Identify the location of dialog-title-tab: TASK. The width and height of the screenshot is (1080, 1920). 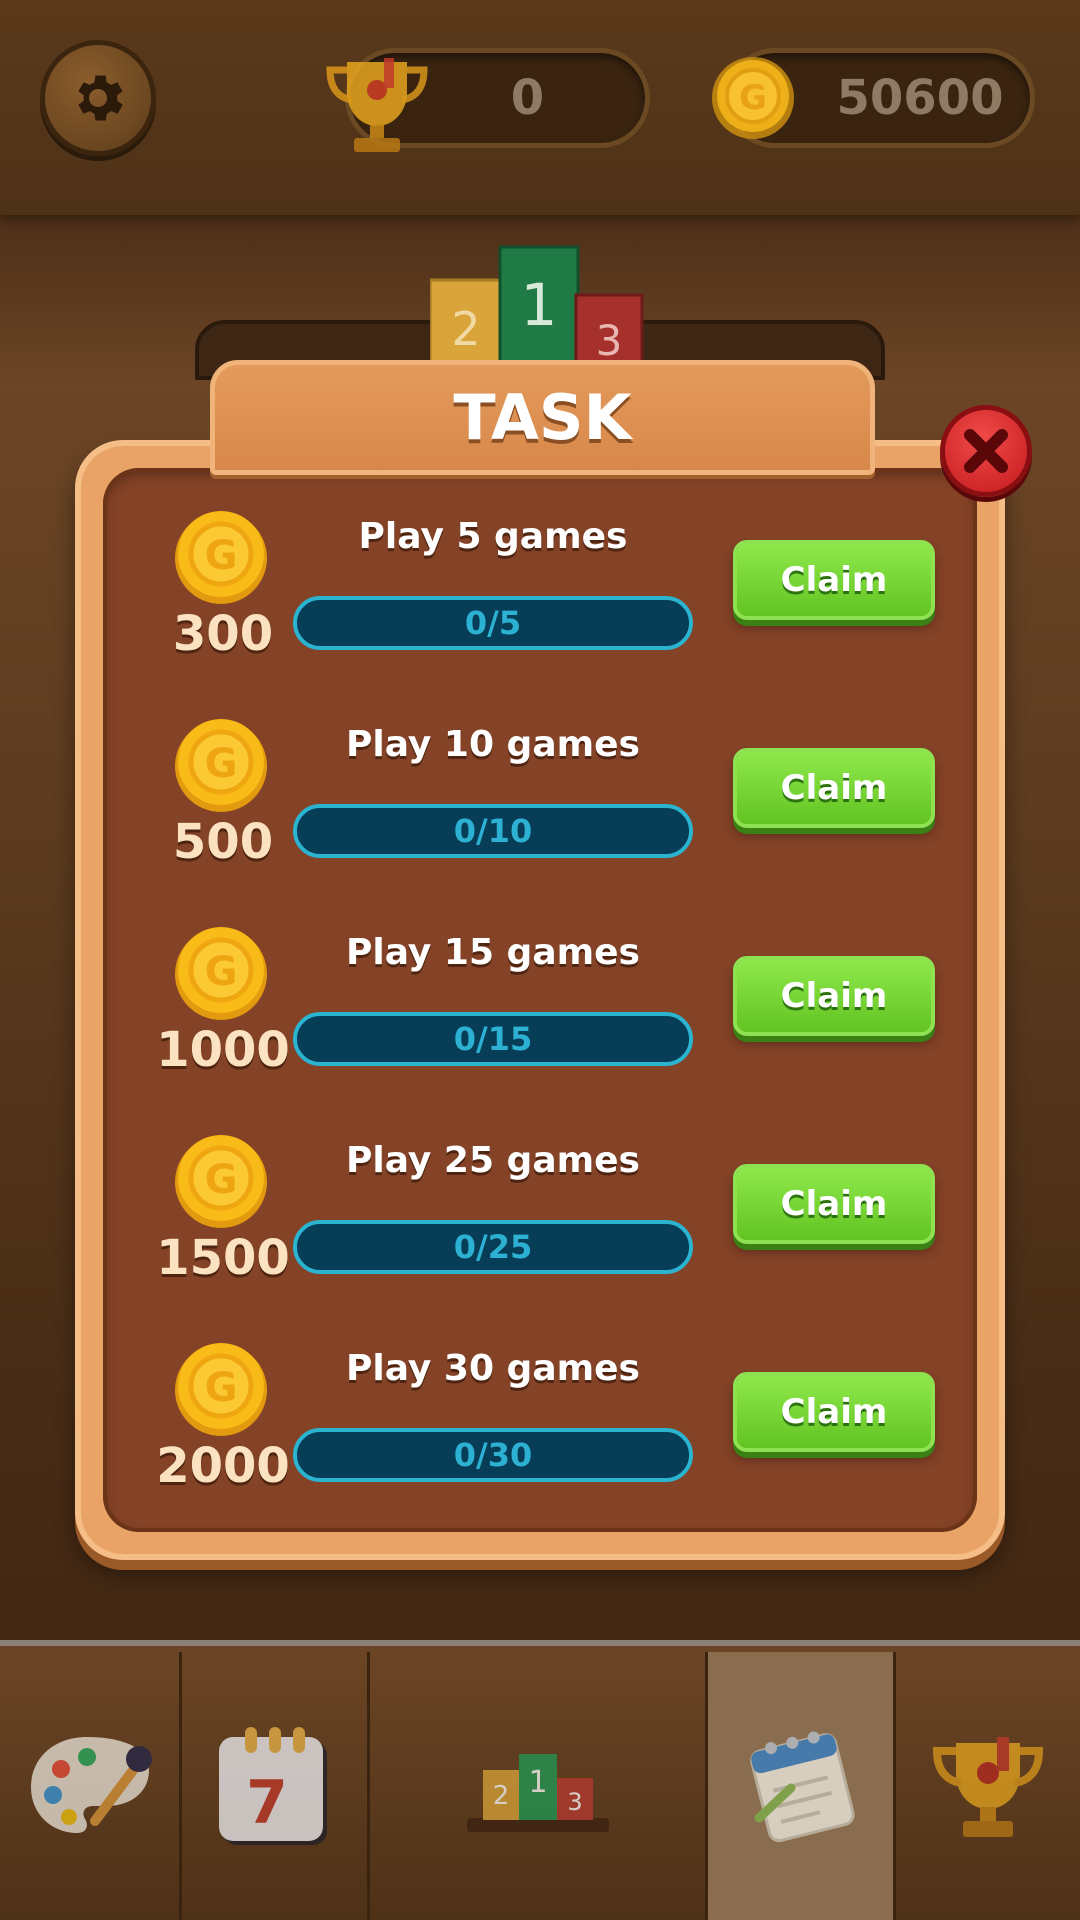
(542, 417).